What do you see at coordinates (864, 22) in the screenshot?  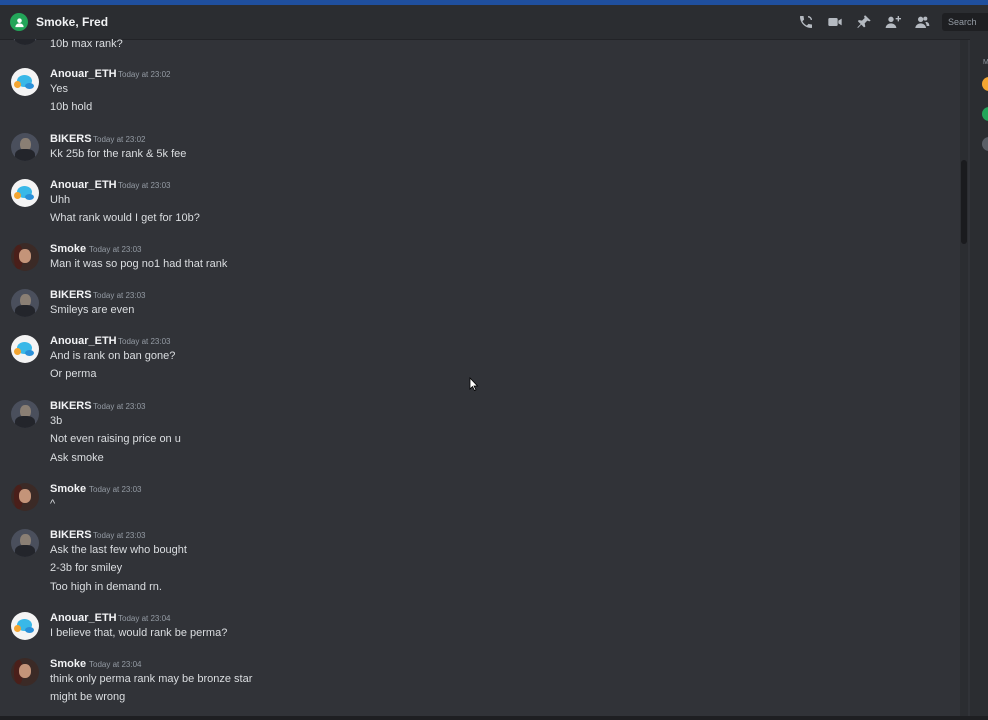 I see `pinned-messages-icon` at bounding box center [864, 22].